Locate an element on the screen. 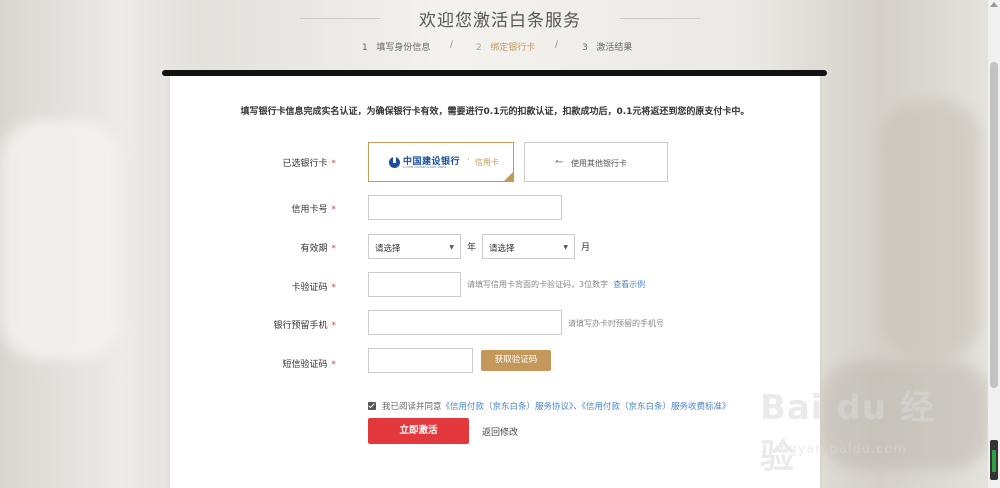  back-to-edit-link: 返回修改 is located at coordinates (500, 431).